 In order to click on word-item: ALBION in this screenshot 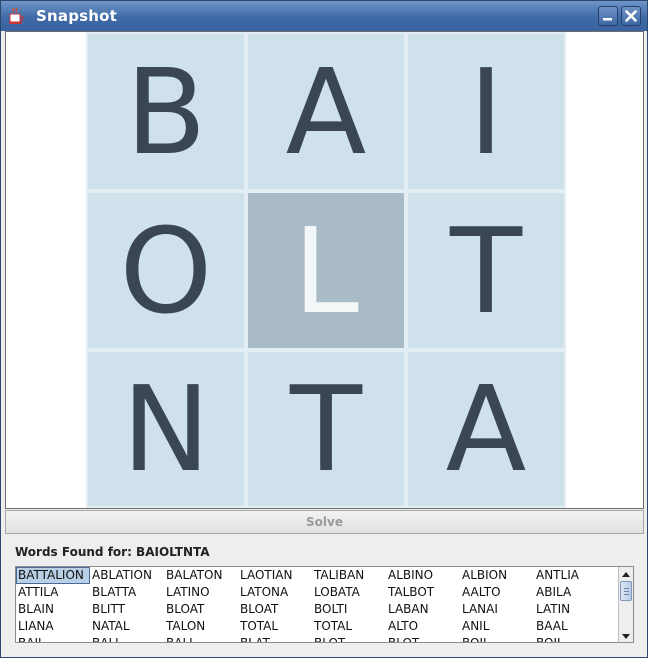, I will do `click(497, 575)`.